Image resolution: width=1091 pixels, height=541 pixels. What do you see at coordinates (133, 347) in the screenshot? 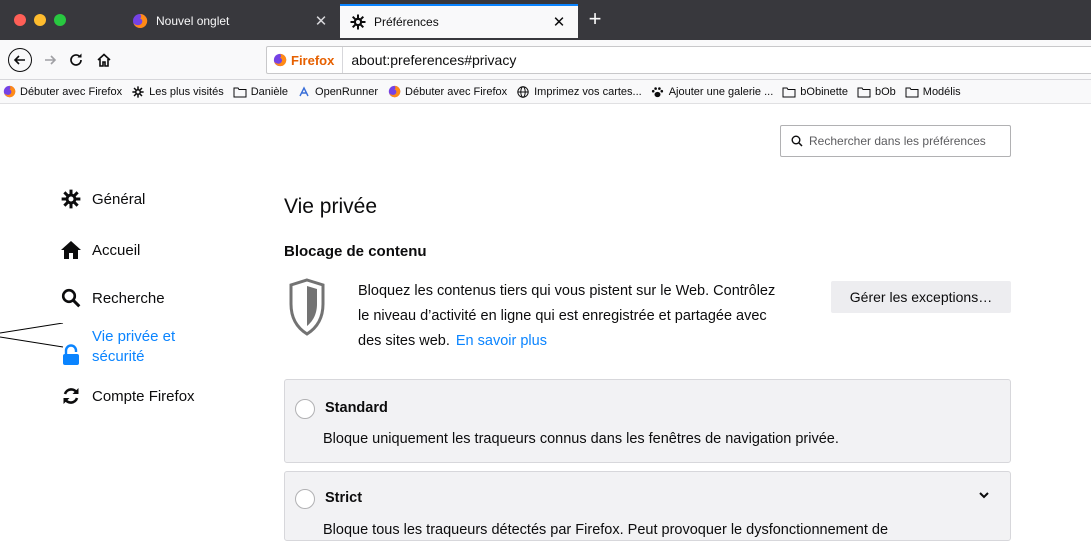
I see `sidebar-item-label: Vie privée et sécurité` at bounding box center [133, 347].